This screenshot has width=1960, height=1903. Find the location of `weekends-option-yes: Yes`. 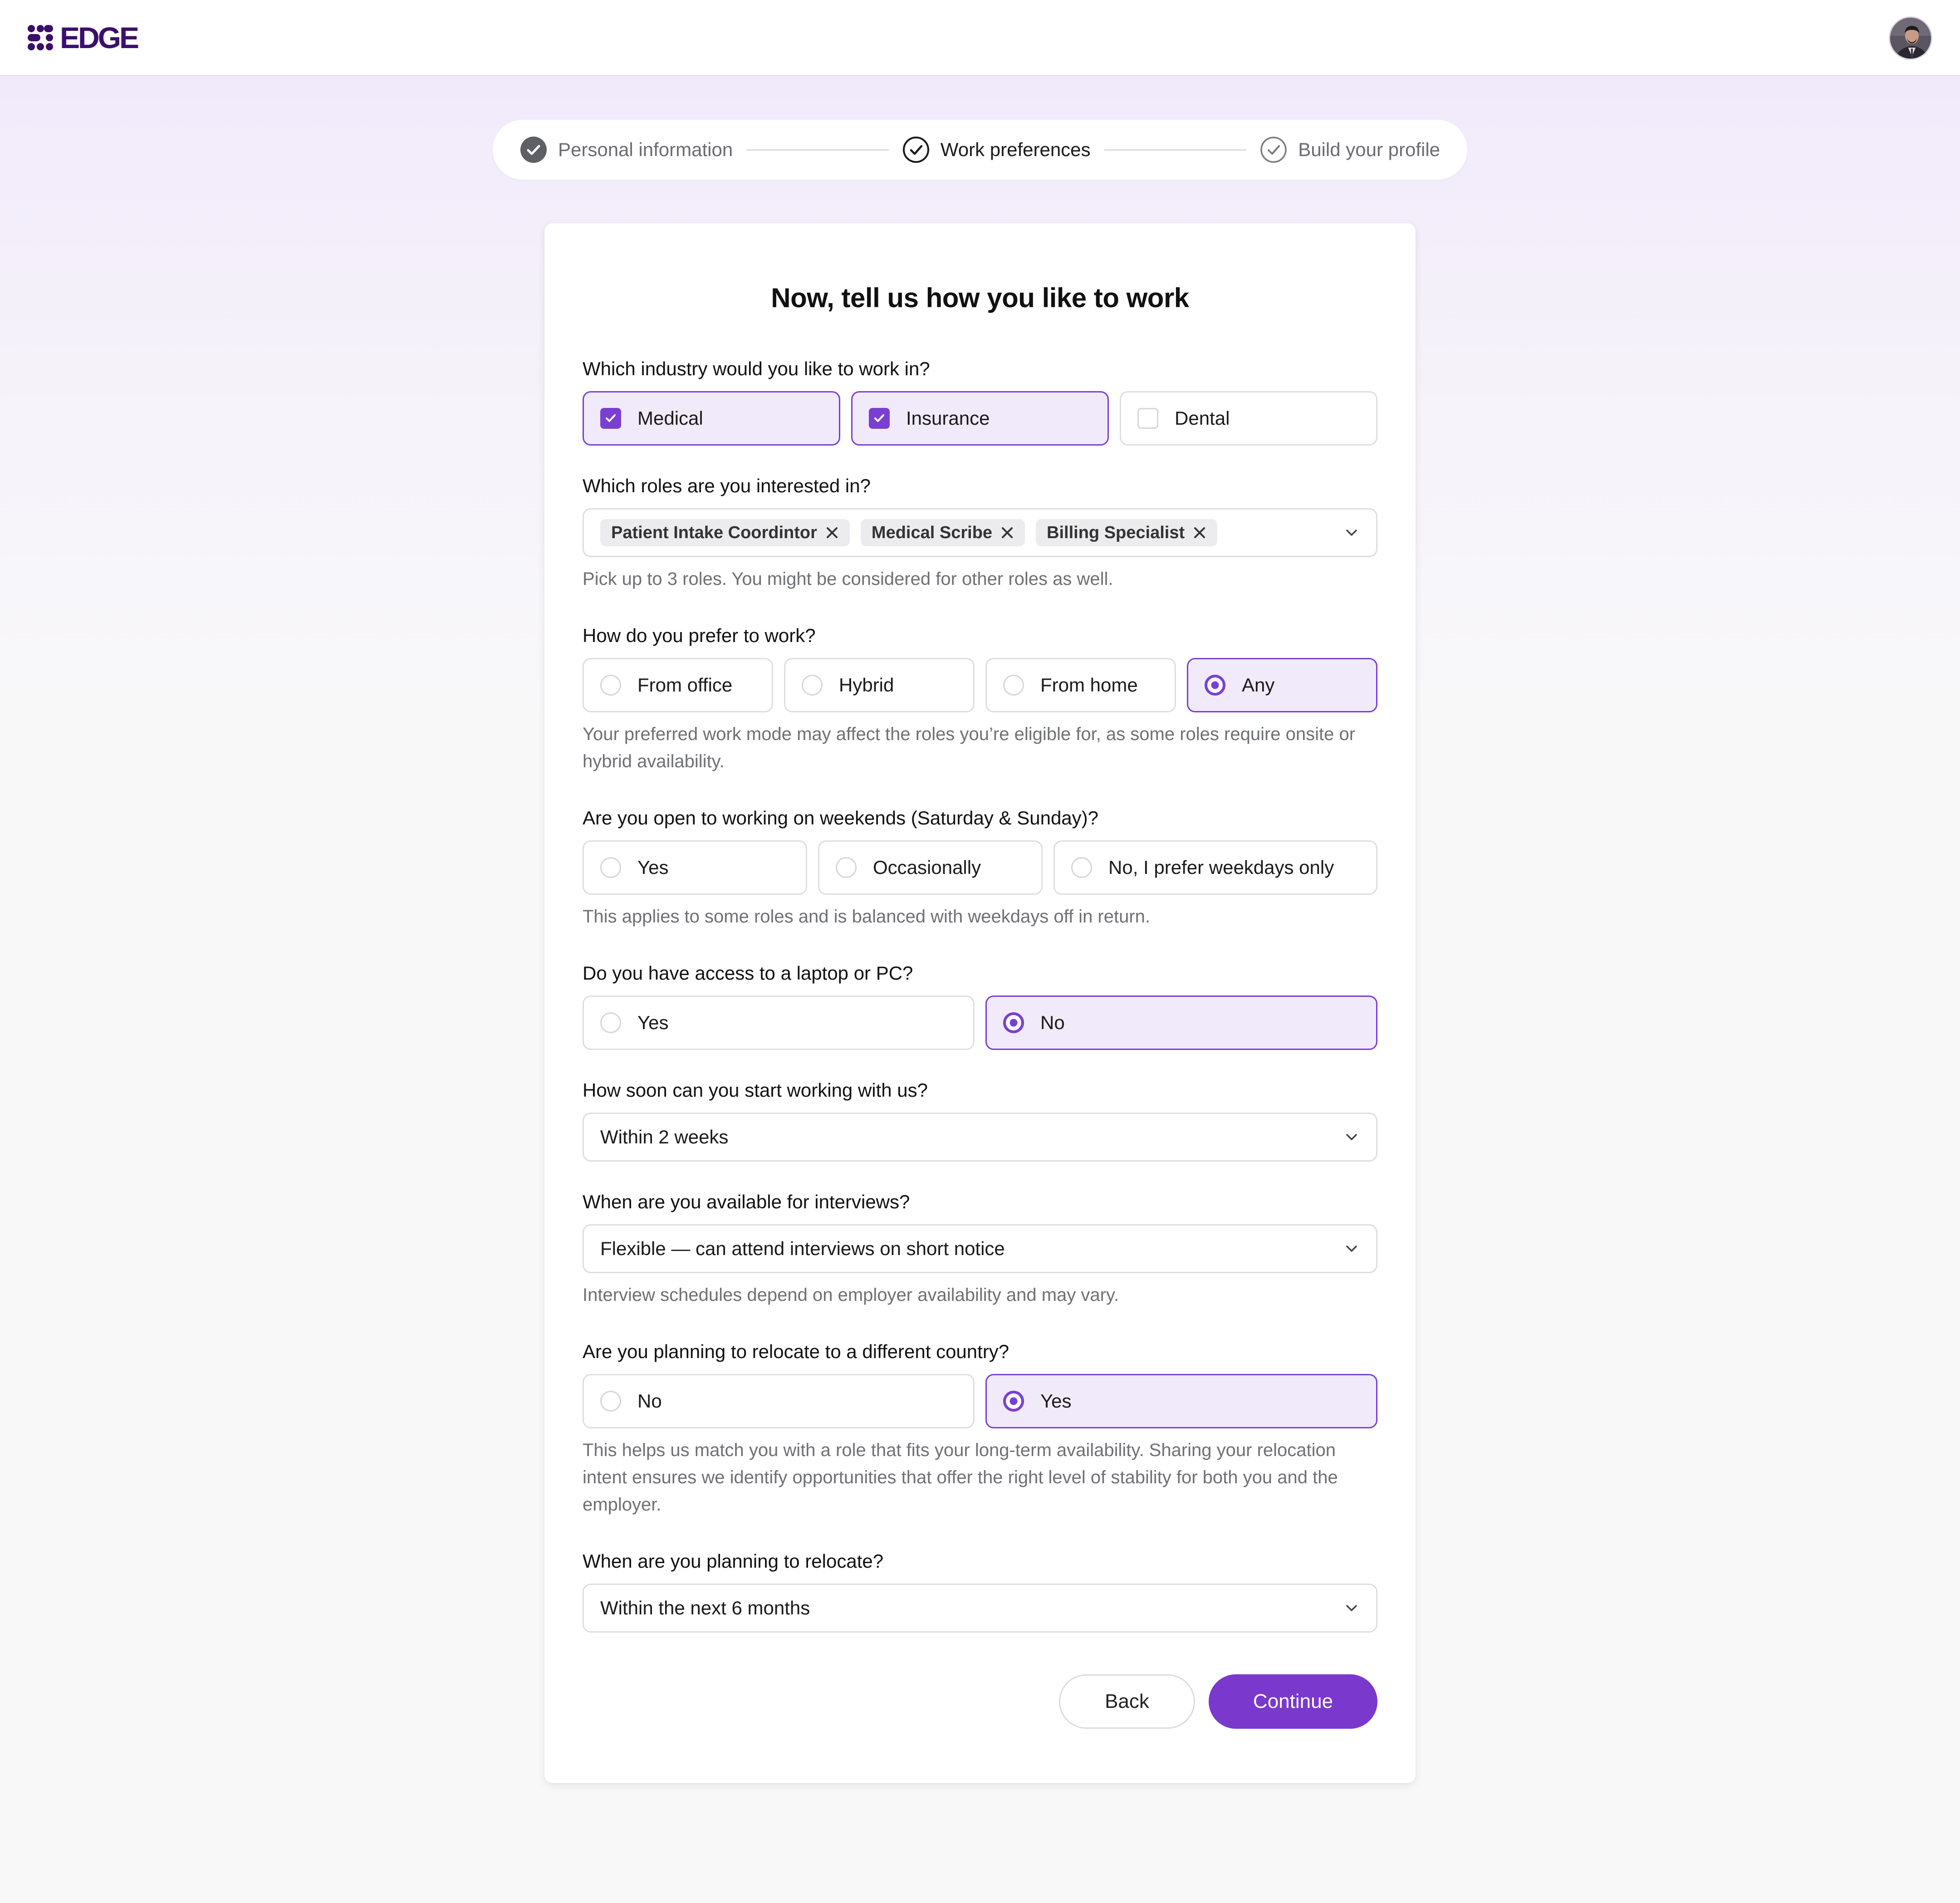

weekends-option-yes: Yes is located at coordinates (695, 867).